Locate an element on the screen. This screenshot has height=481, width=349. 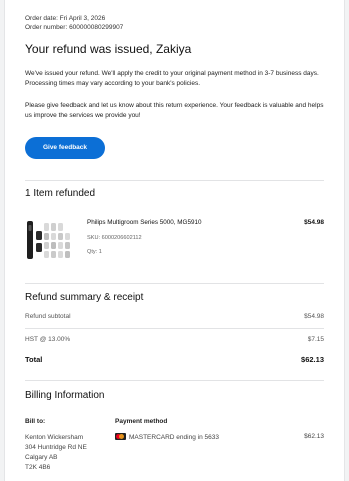
summary-section-title: Refund summary & receipt is located at coordinates (84, 297).